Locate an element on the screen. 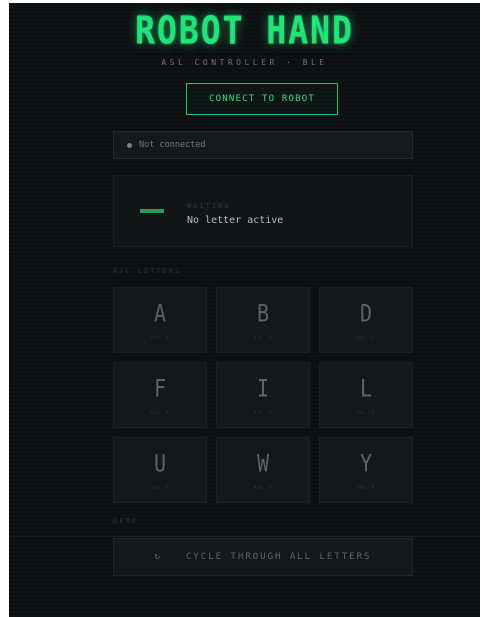  letter-card-d: D VAL 2 is located at coordinates (366, 320).